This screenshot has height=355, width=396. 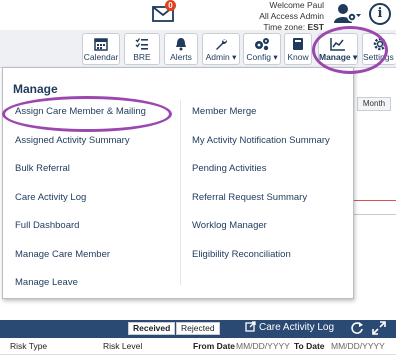 What do you see at coordinates (379, 57) in the screenshot?
I see `settings-label: Settings ▾` at bounding box center [379, 57].